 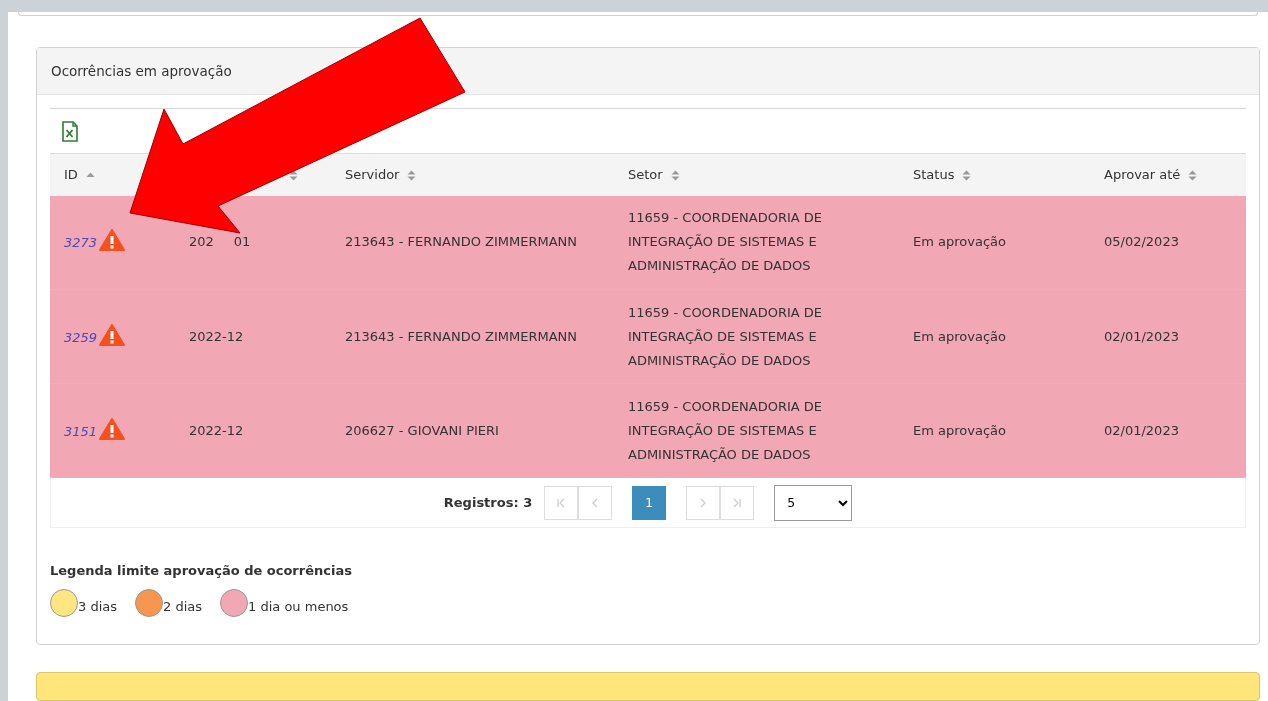 What do you see at coordinates (561, 502) in the screenshot?
I see `skip-back-icon` at bounding box center [561, 502].